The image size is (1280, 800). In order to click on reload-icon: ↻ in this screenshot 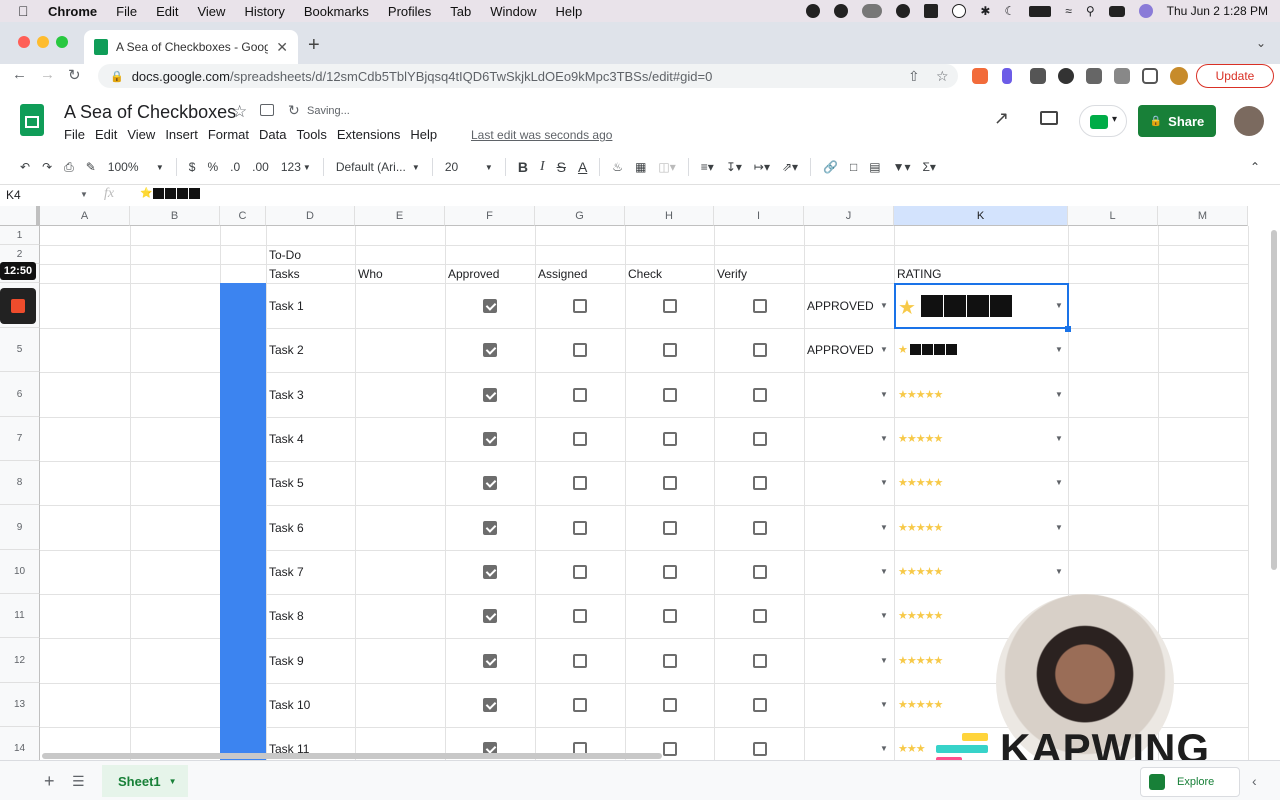, I will do `click(74, 75)`.